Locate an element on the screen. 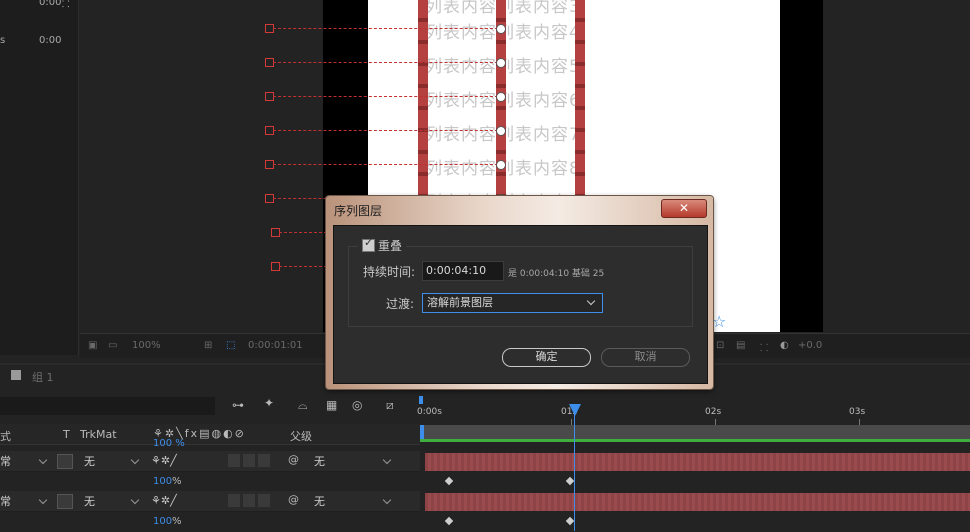 The height and width of the screenshot is (532, 970). layer-search-input is located at coordinates (107, 406).